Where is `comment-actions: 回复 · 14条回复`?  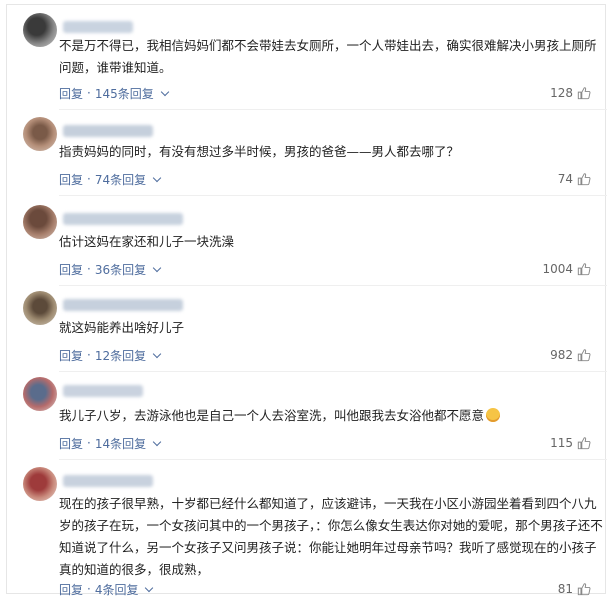
comment-actions: 回复 · 14条回复 is located at coordinates (110, 443).